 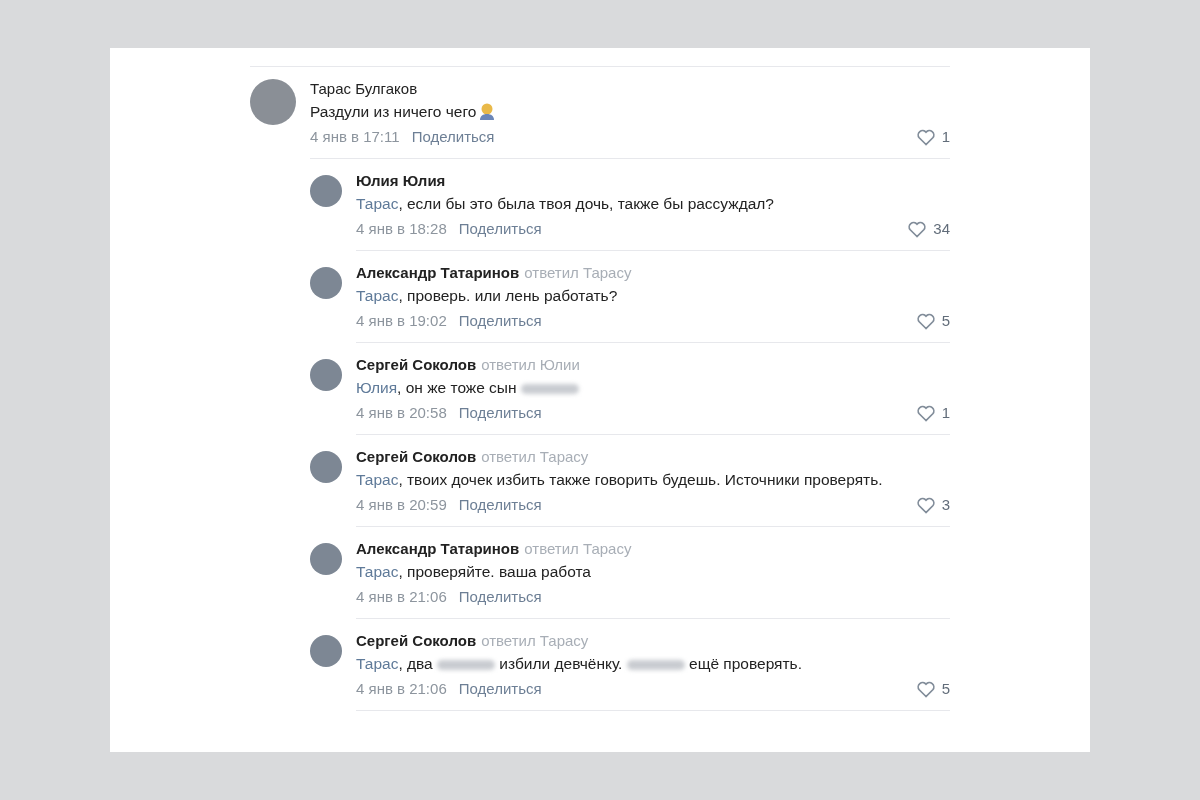 What do you see at coordinates (474, 572) in the screenshot?
I see `comment-text: Тарас, проверяйте. ваша работа` at bounding box center [474, 572].